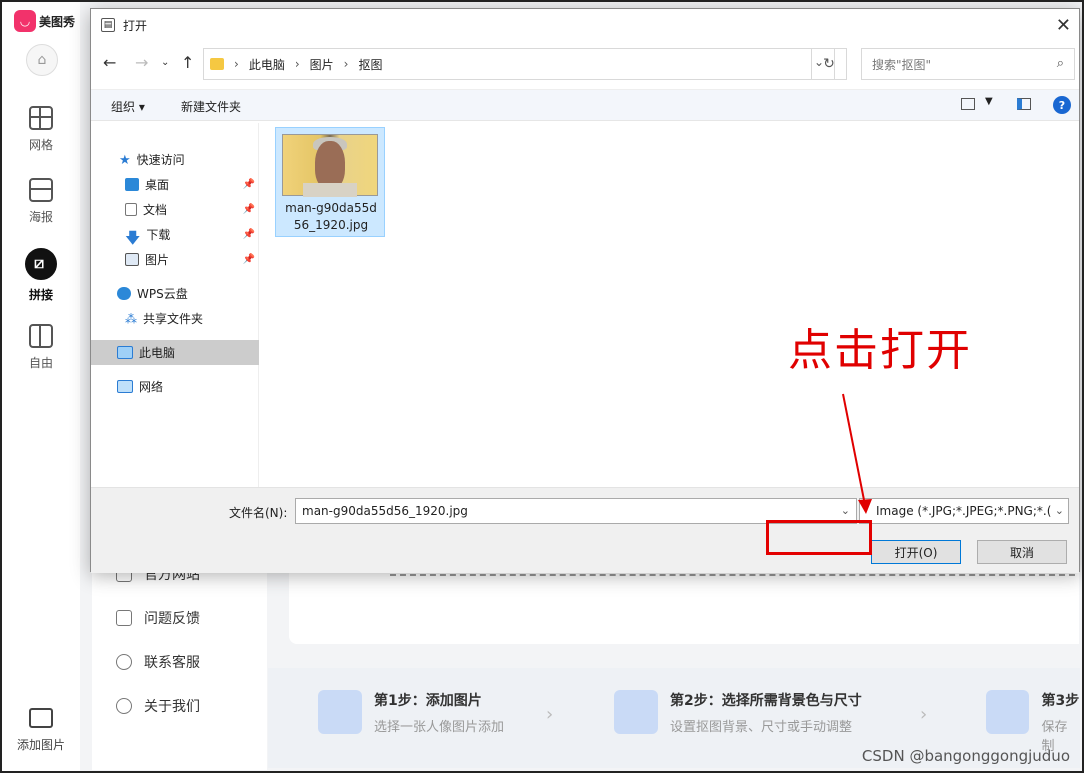  I want to click on annotation-arrow, so click(857, 453).